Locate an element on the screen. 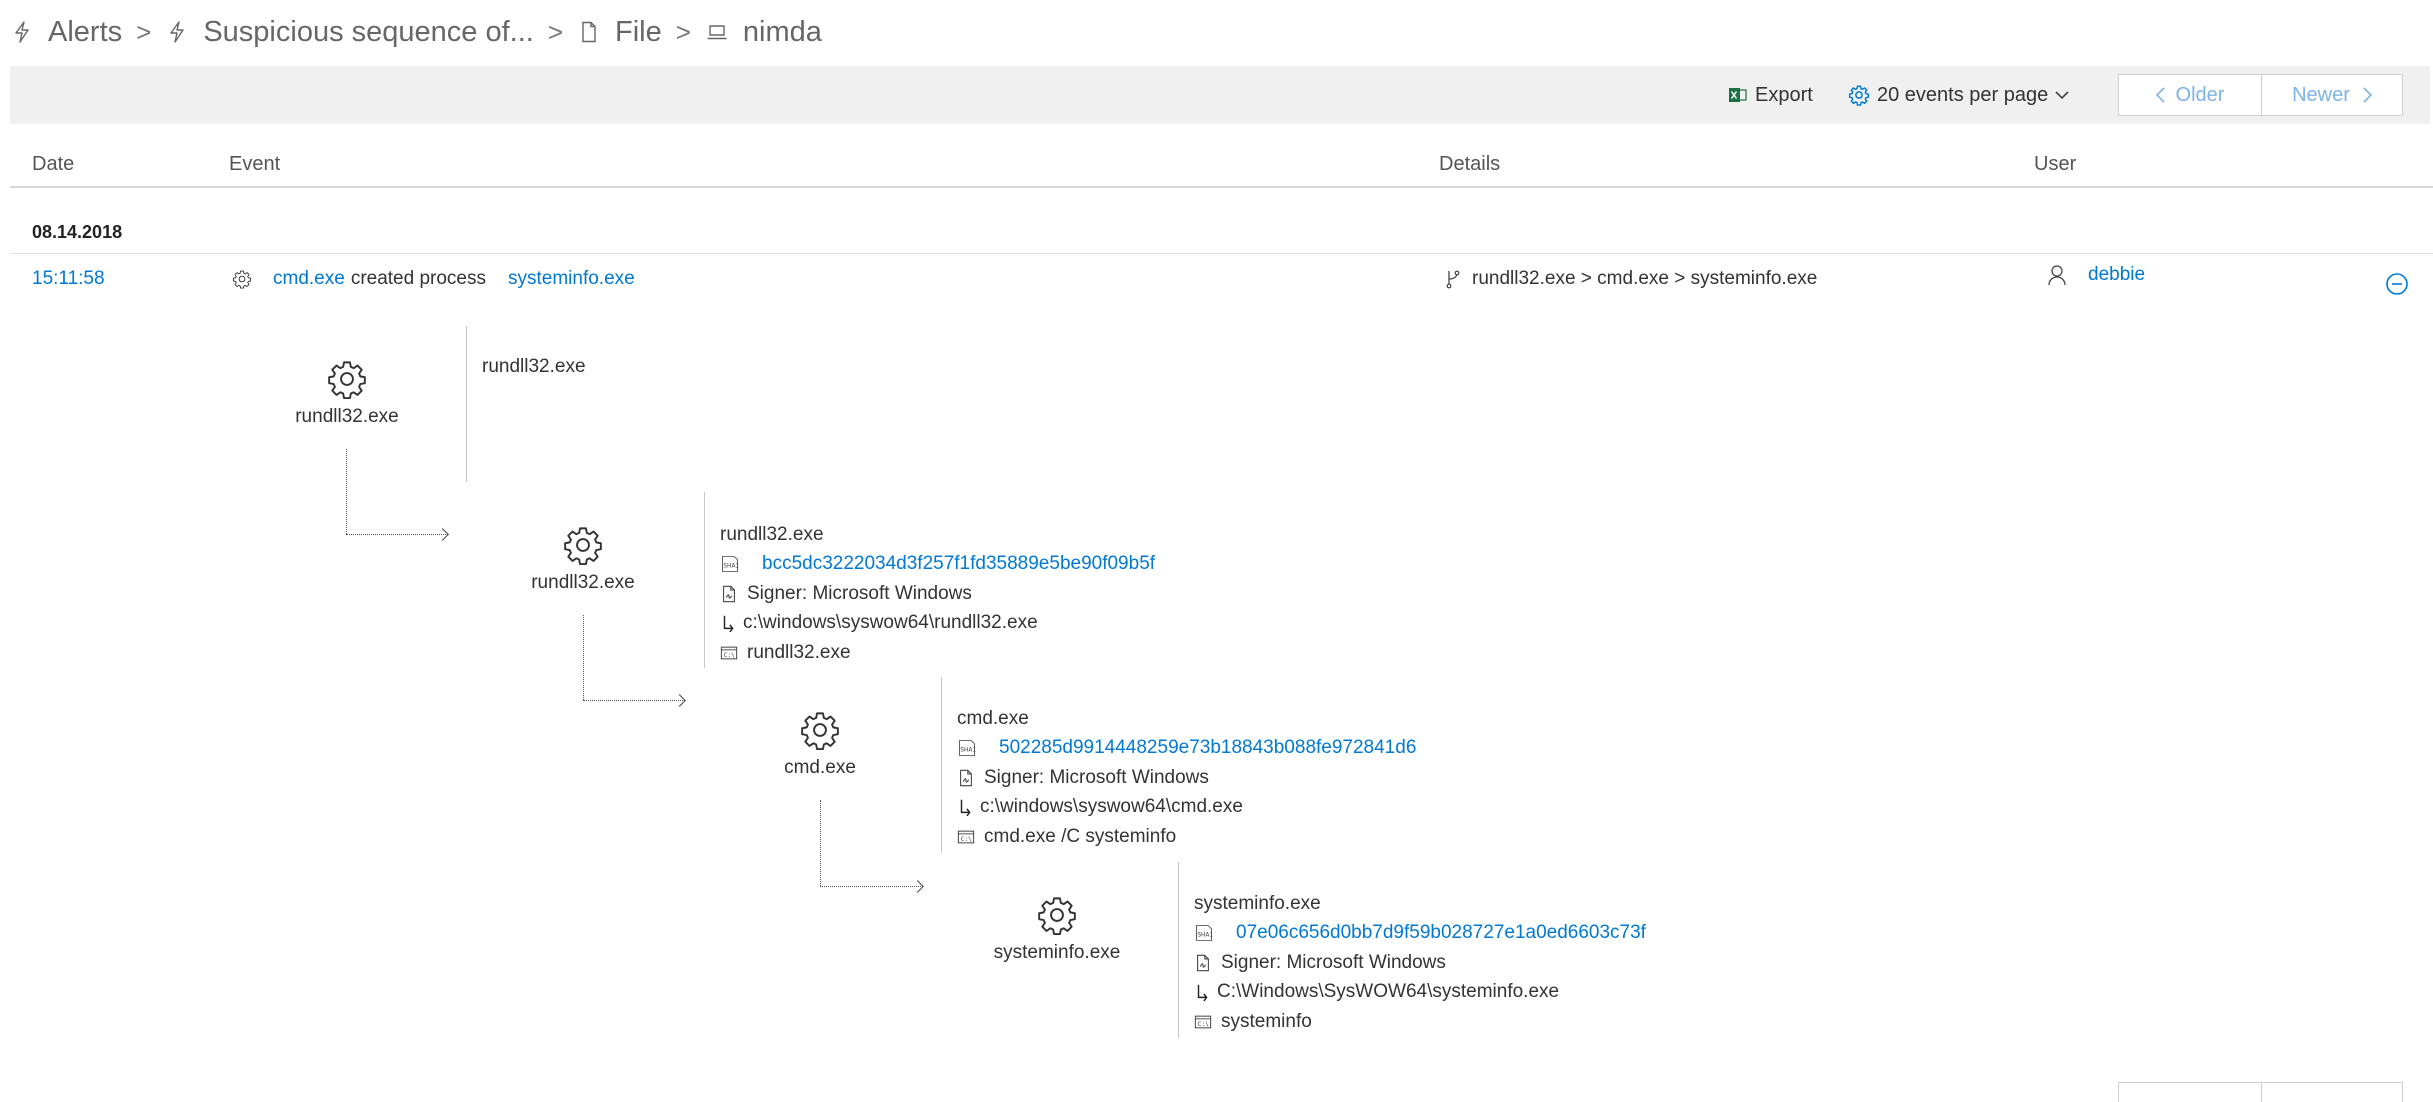  command-row: systeminfo is located at coordinates (1420, 1022).